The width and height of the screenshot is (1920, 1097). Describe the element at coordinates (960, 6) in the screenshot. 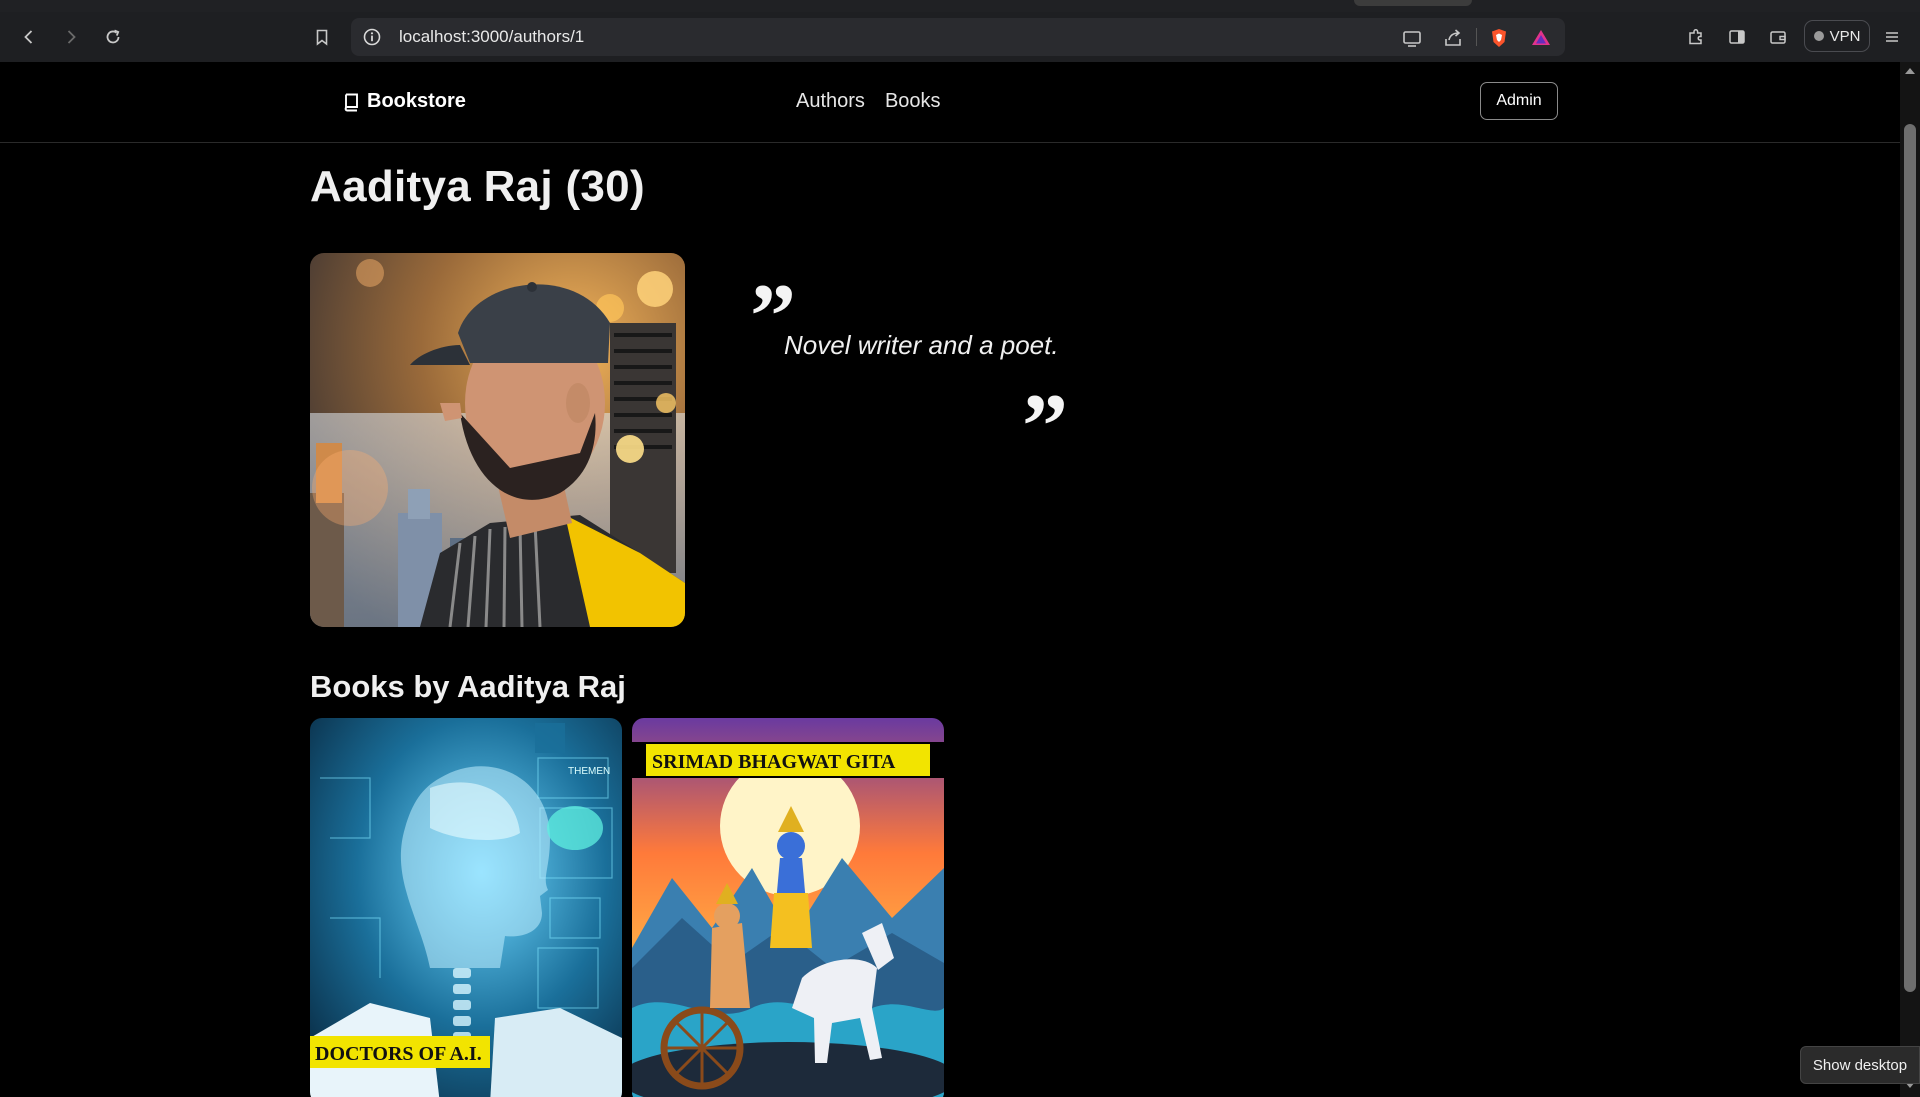

I see `tab-strip` at that location.